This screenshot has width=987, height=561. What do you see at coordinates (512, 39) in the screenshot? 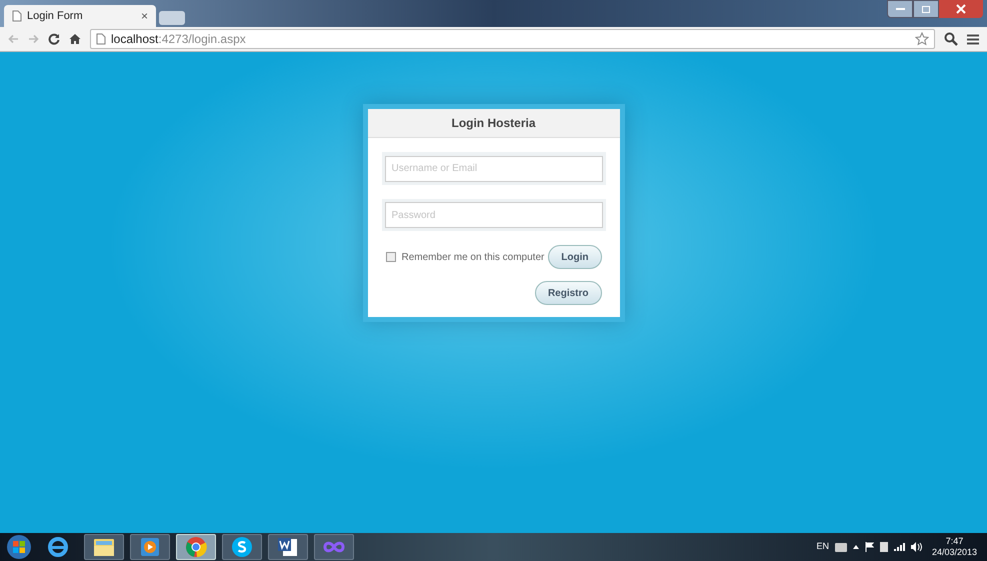
I see `address-field: localhost:4273/login.aspx` at bounding box center [512, 39].